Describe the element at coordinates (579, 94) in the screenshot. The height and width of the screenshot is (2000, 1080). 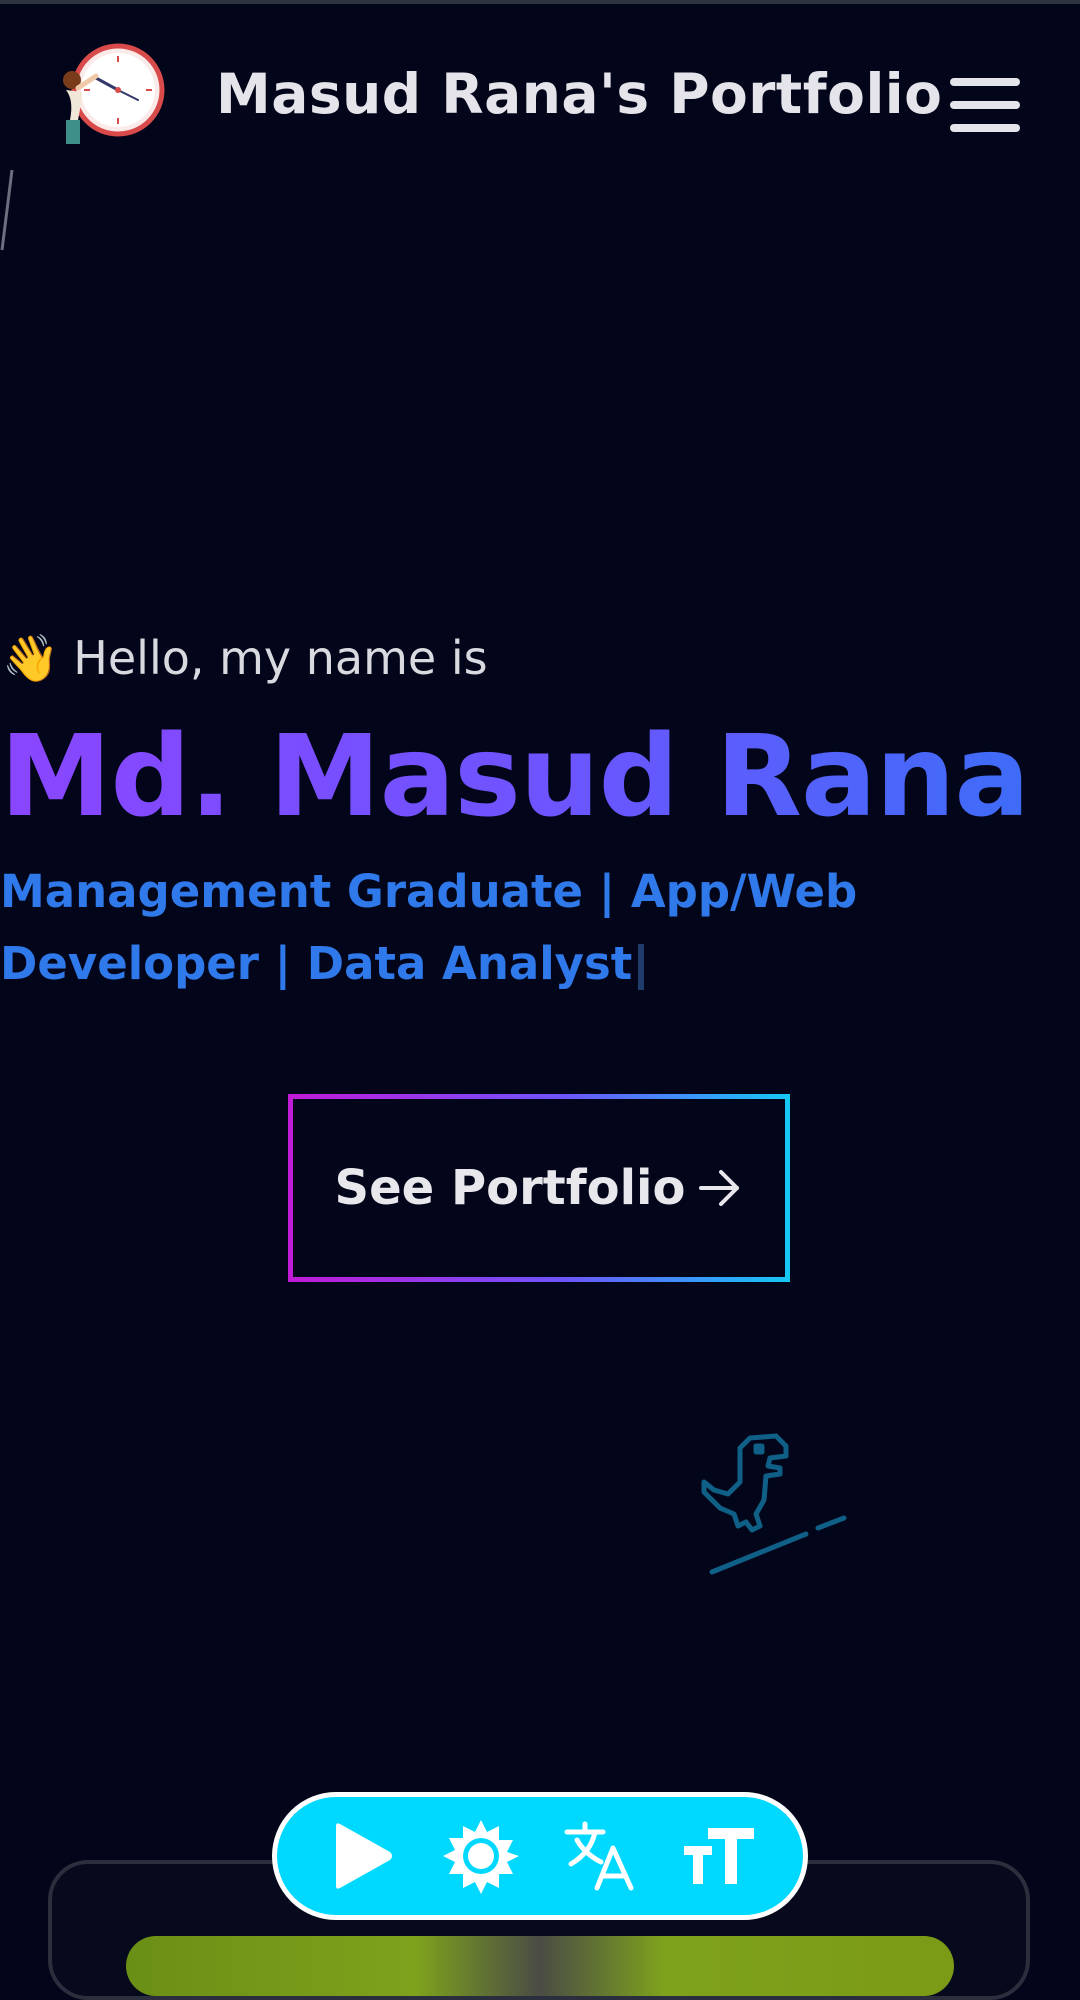
I see `site-title: Masud Rana's Portfolio` at that location.